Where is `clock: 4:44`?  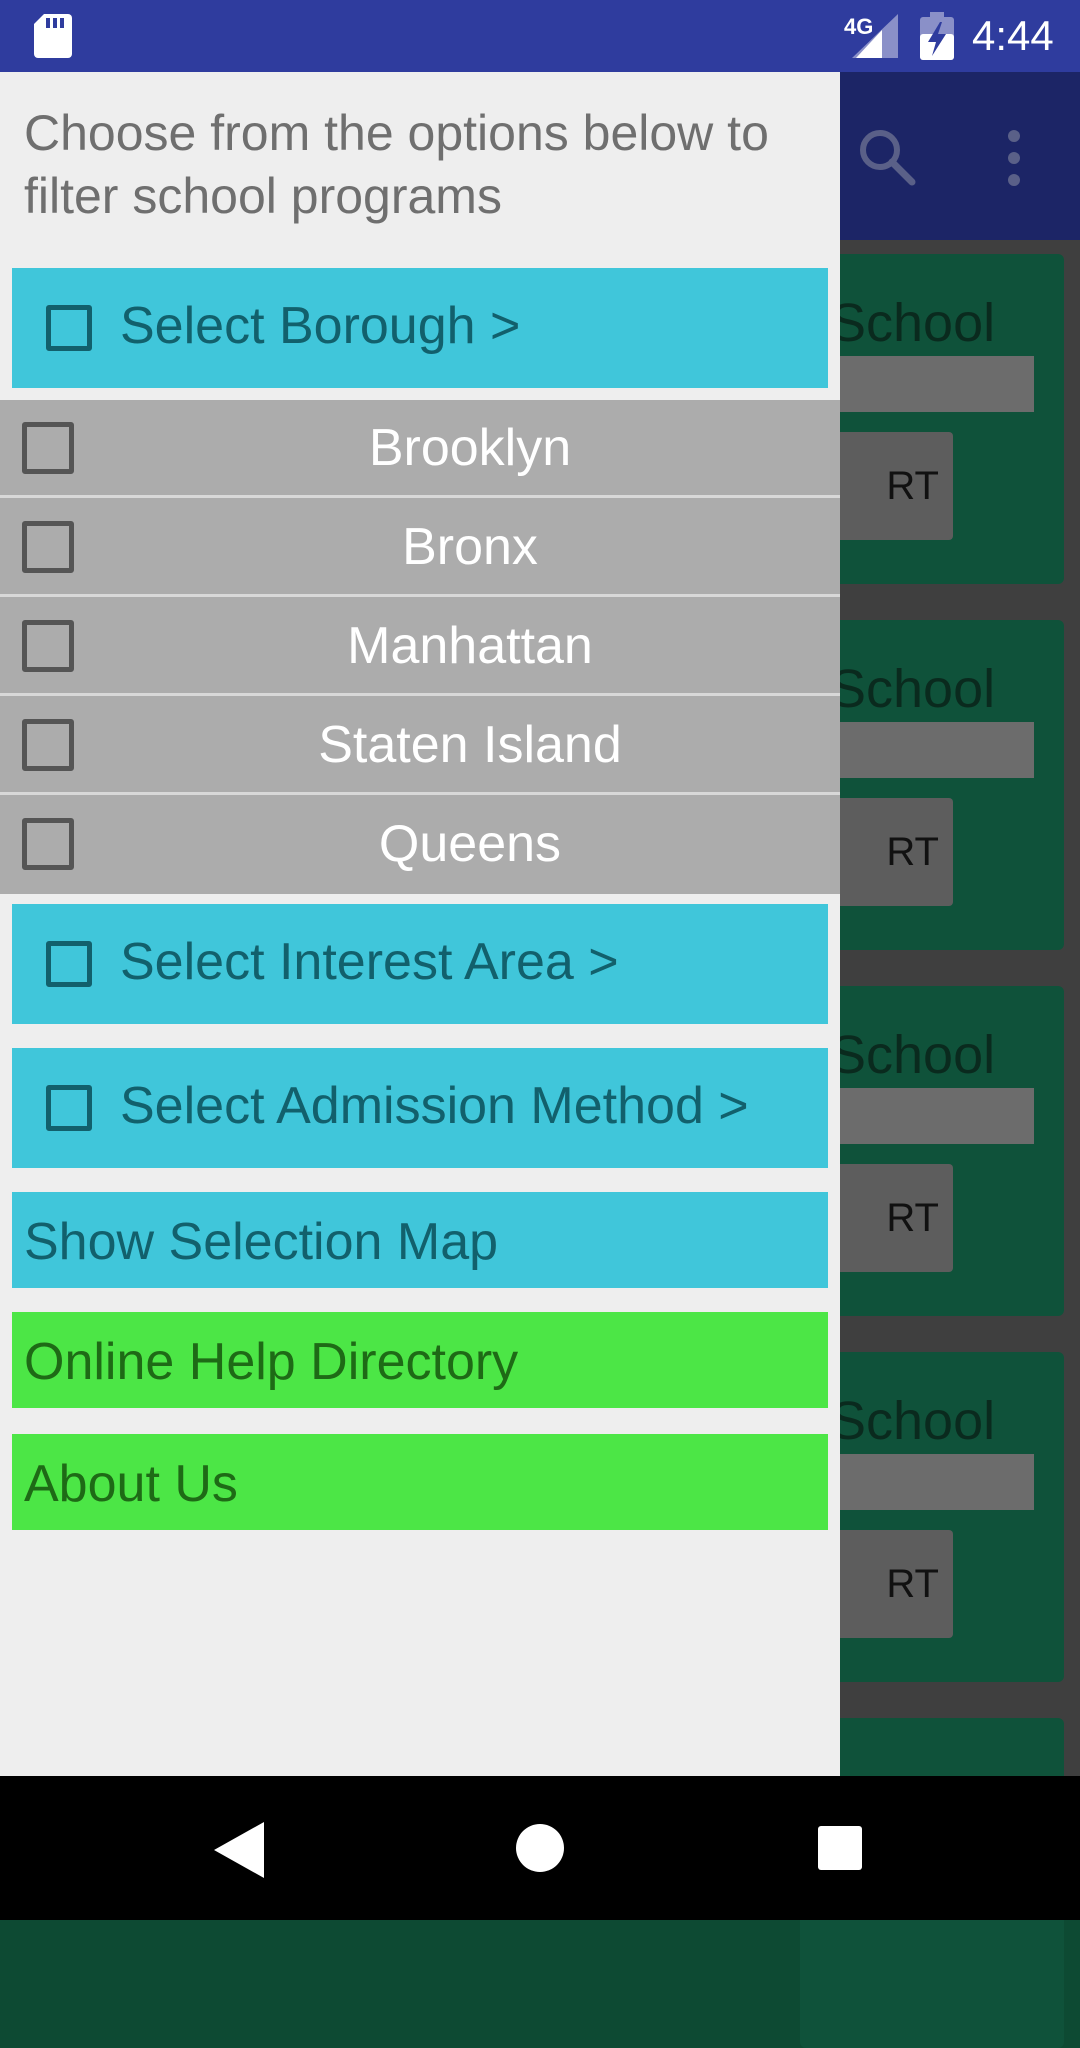 clock: 4:44 is located at coordinates (1013, 35).